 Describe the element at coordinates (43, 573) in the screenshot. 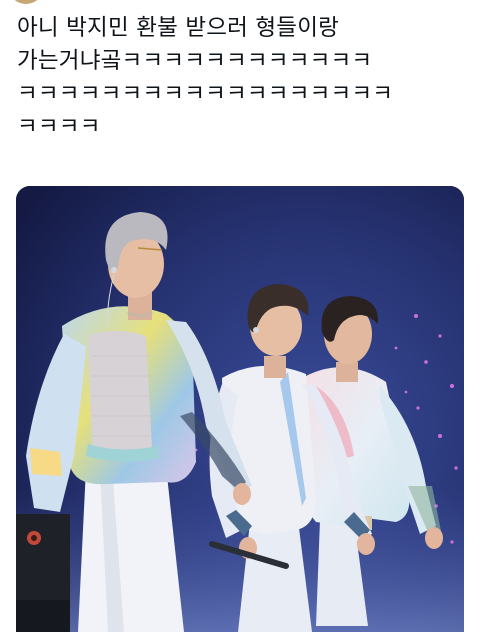

I see `stage-speaker` at that location.